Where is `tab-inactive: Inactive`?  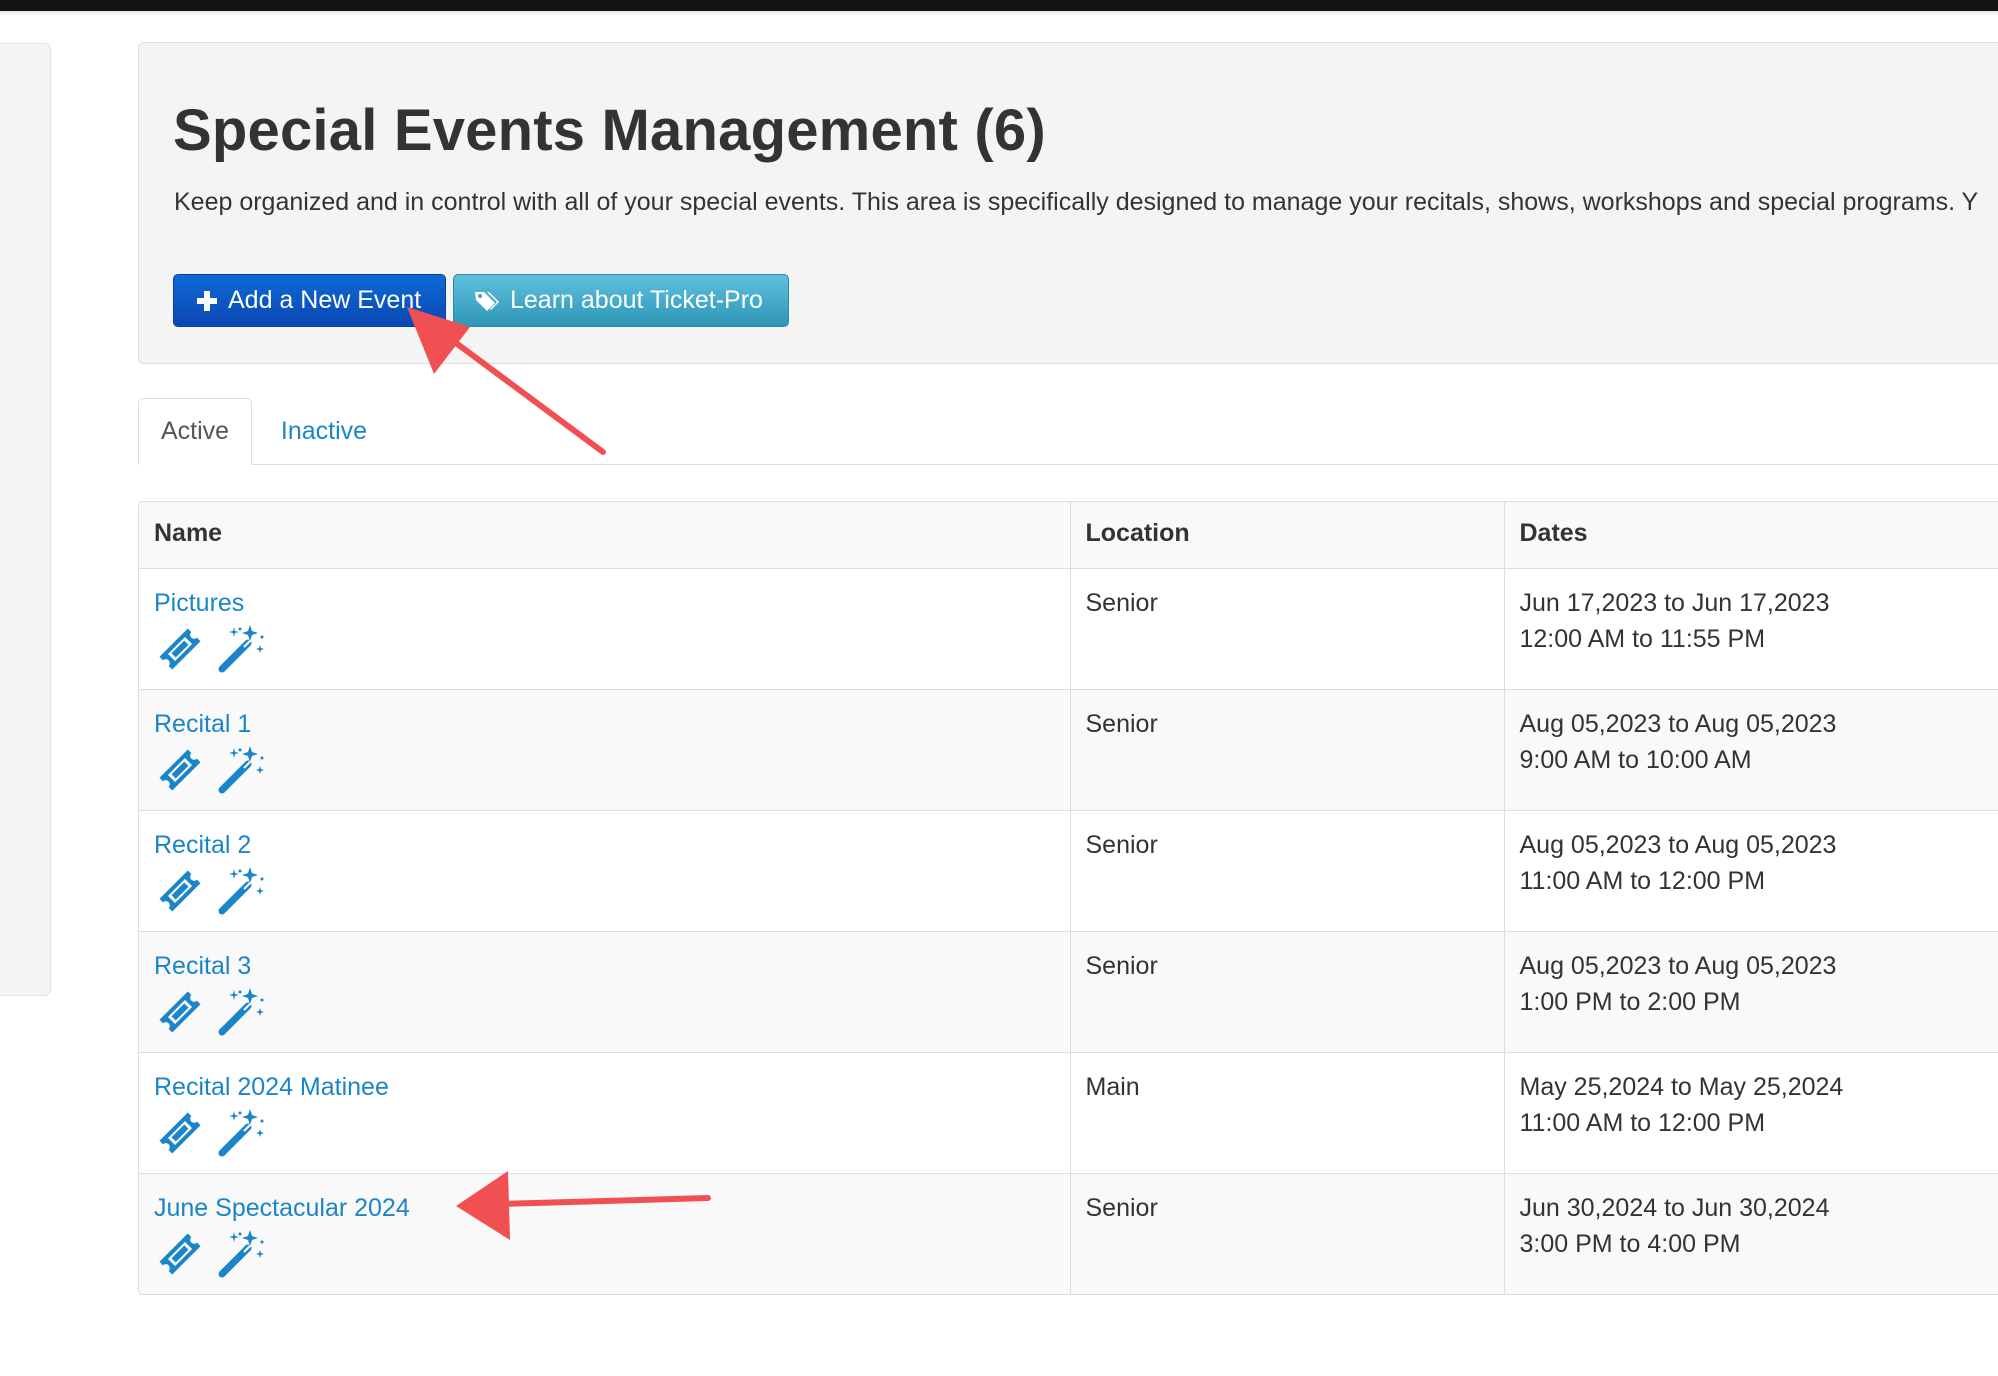 tab-inactive: Inactive is located at coordinates (324, 431).